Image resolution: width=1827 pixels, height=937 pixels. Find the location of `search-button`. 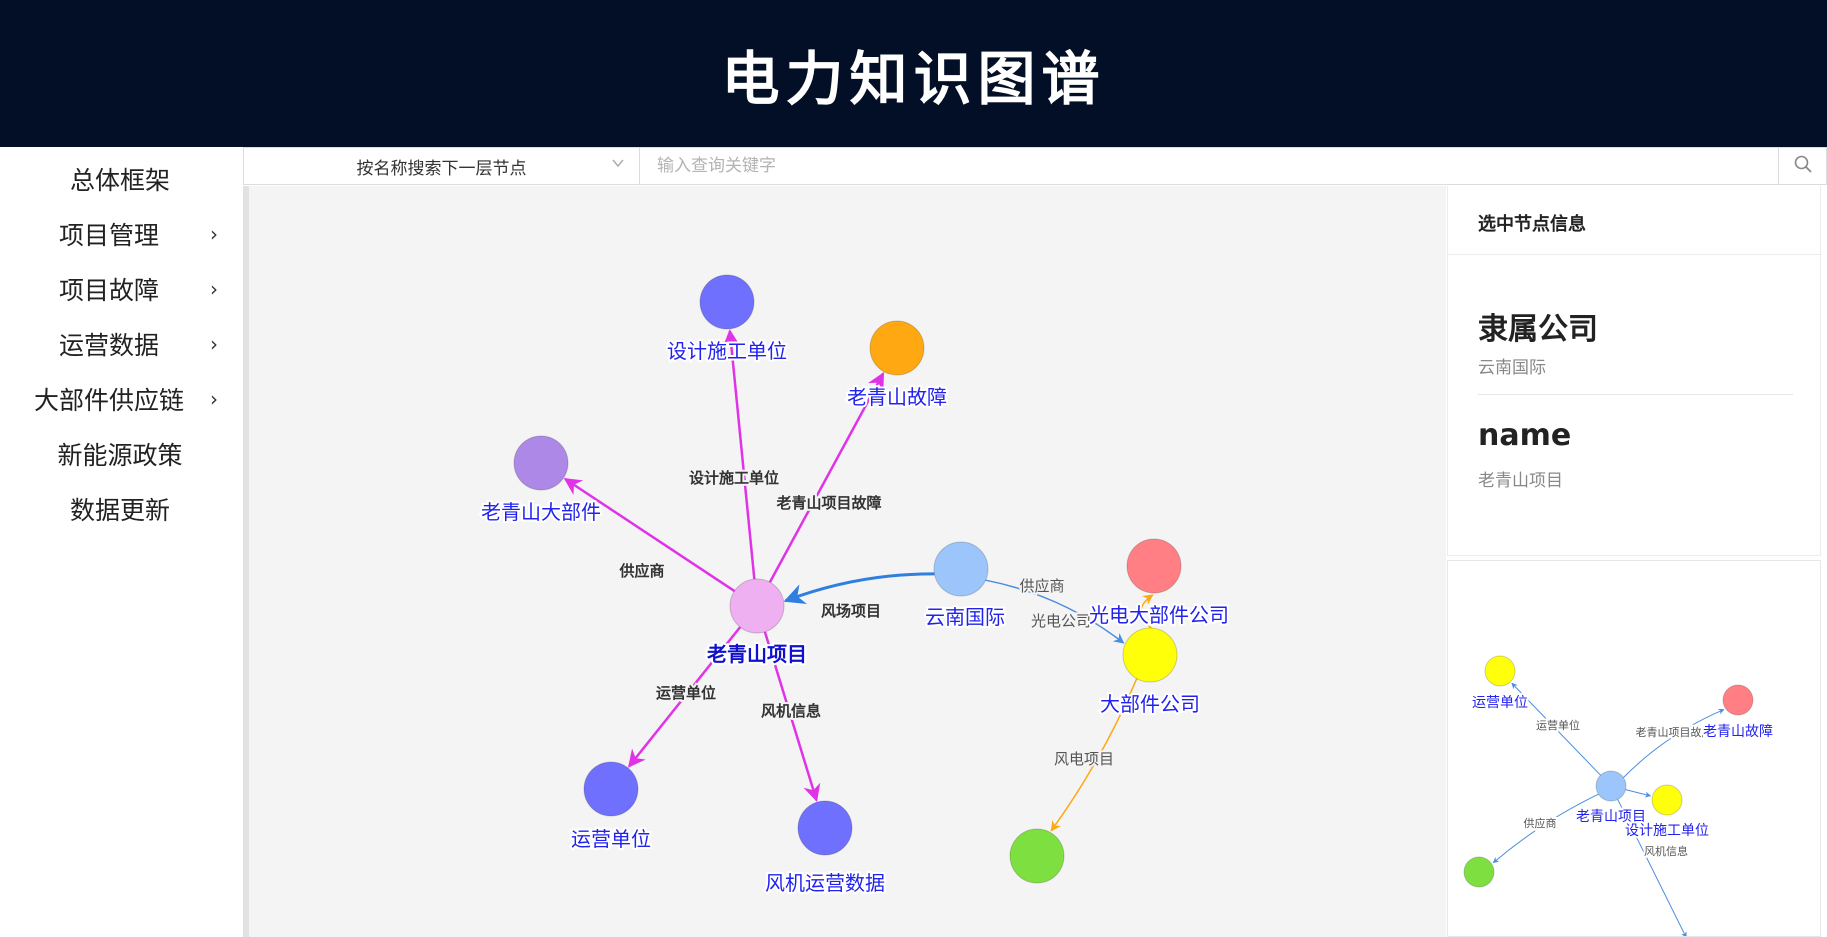

search-button is located at coordinates (1802, 166).